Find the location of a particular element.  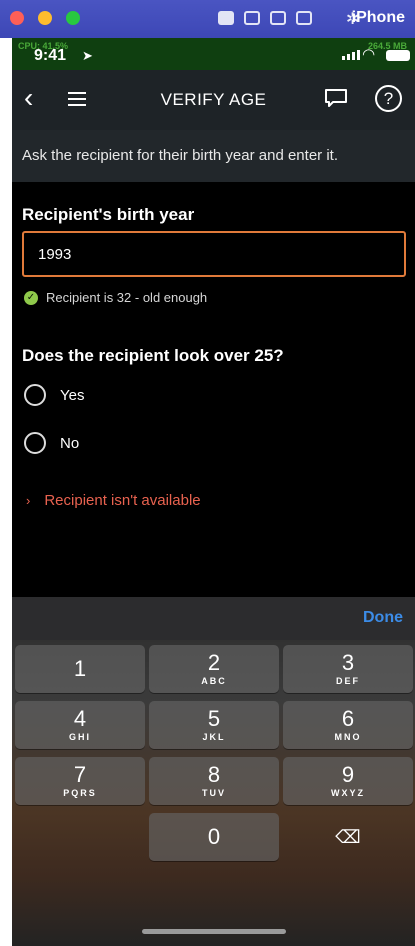

headphones-icon is located at coordinates (278, 18).